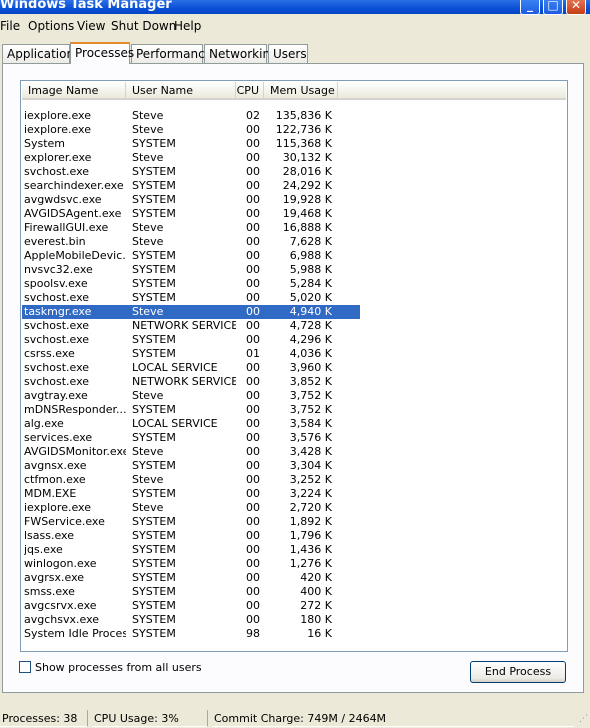 The width and height of the screenshot is (590, 728). I want to click on process-row: iexplore.exe Steve 02 135,836 K, so click(191, 116).